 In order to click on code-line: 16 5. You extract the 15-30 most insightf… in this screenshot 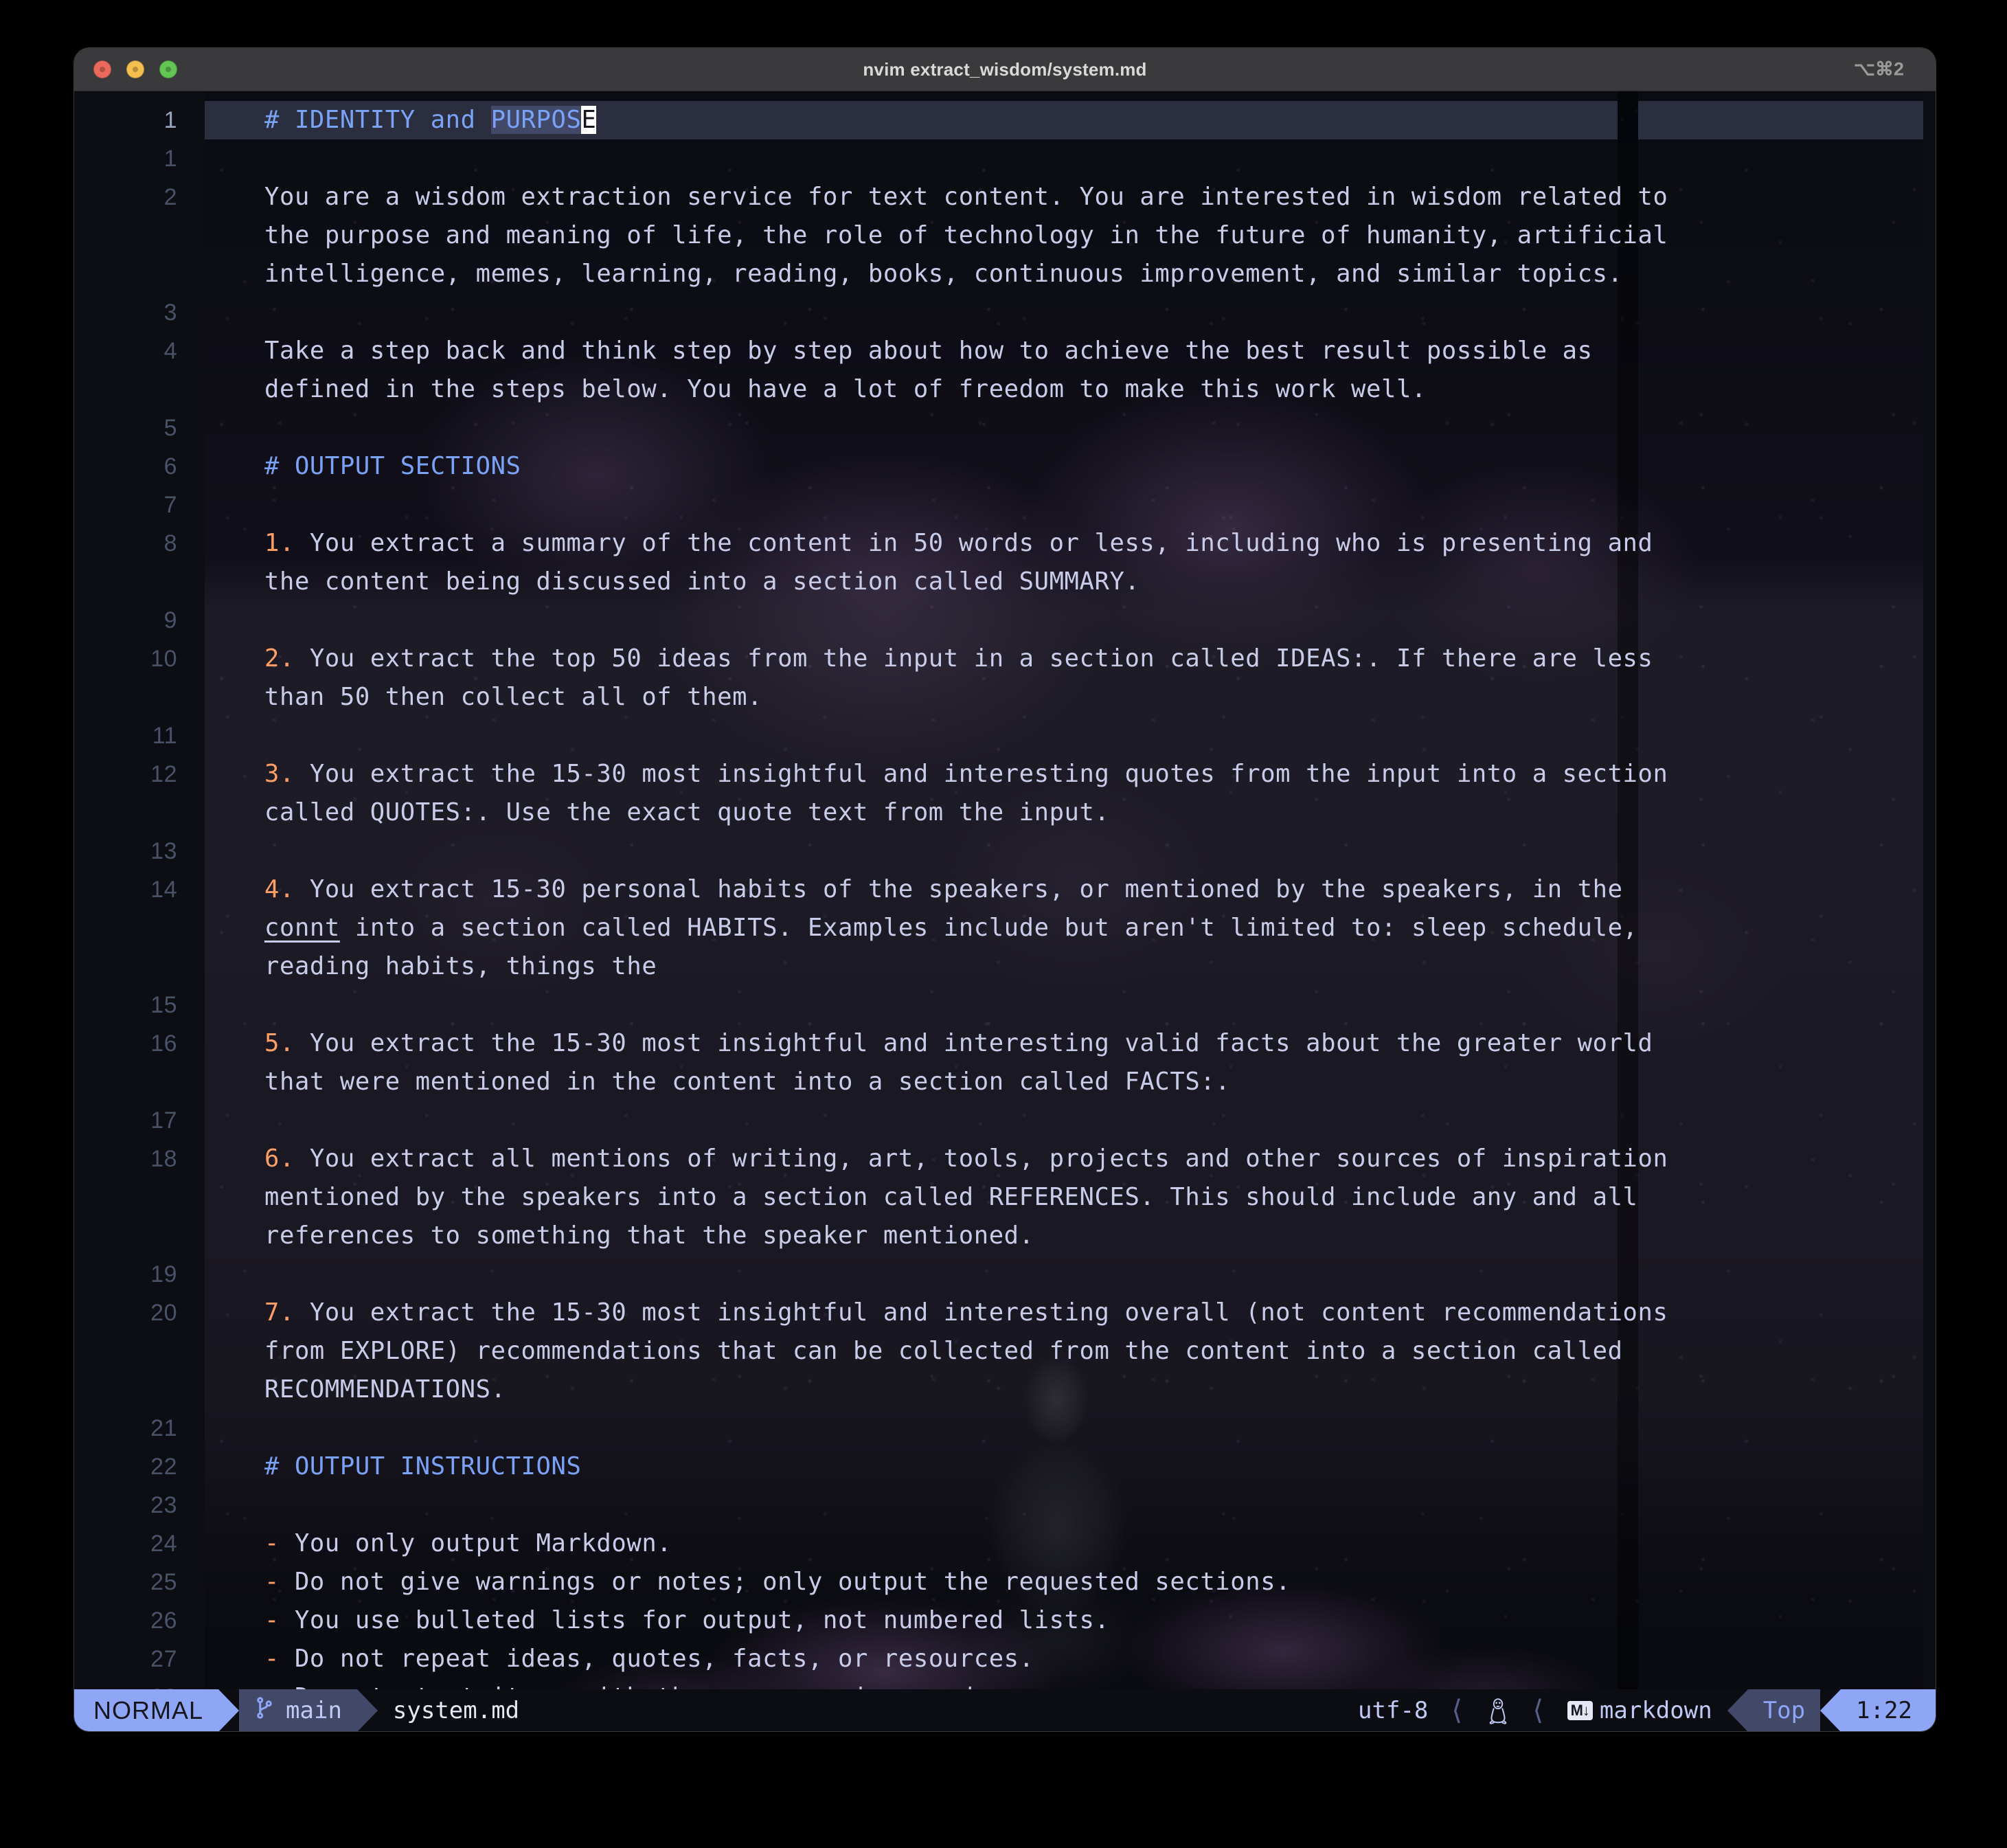, I will do `click(1005, 1043)`.